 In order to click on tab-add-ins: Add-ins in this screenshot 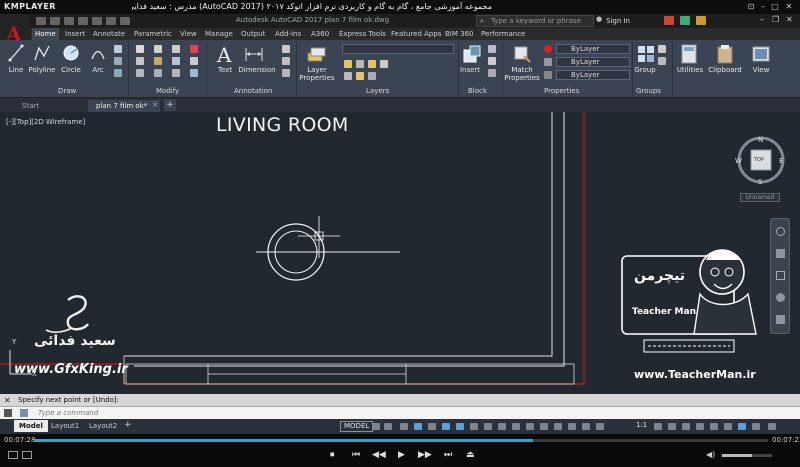, I will do `click(288, 34)`.